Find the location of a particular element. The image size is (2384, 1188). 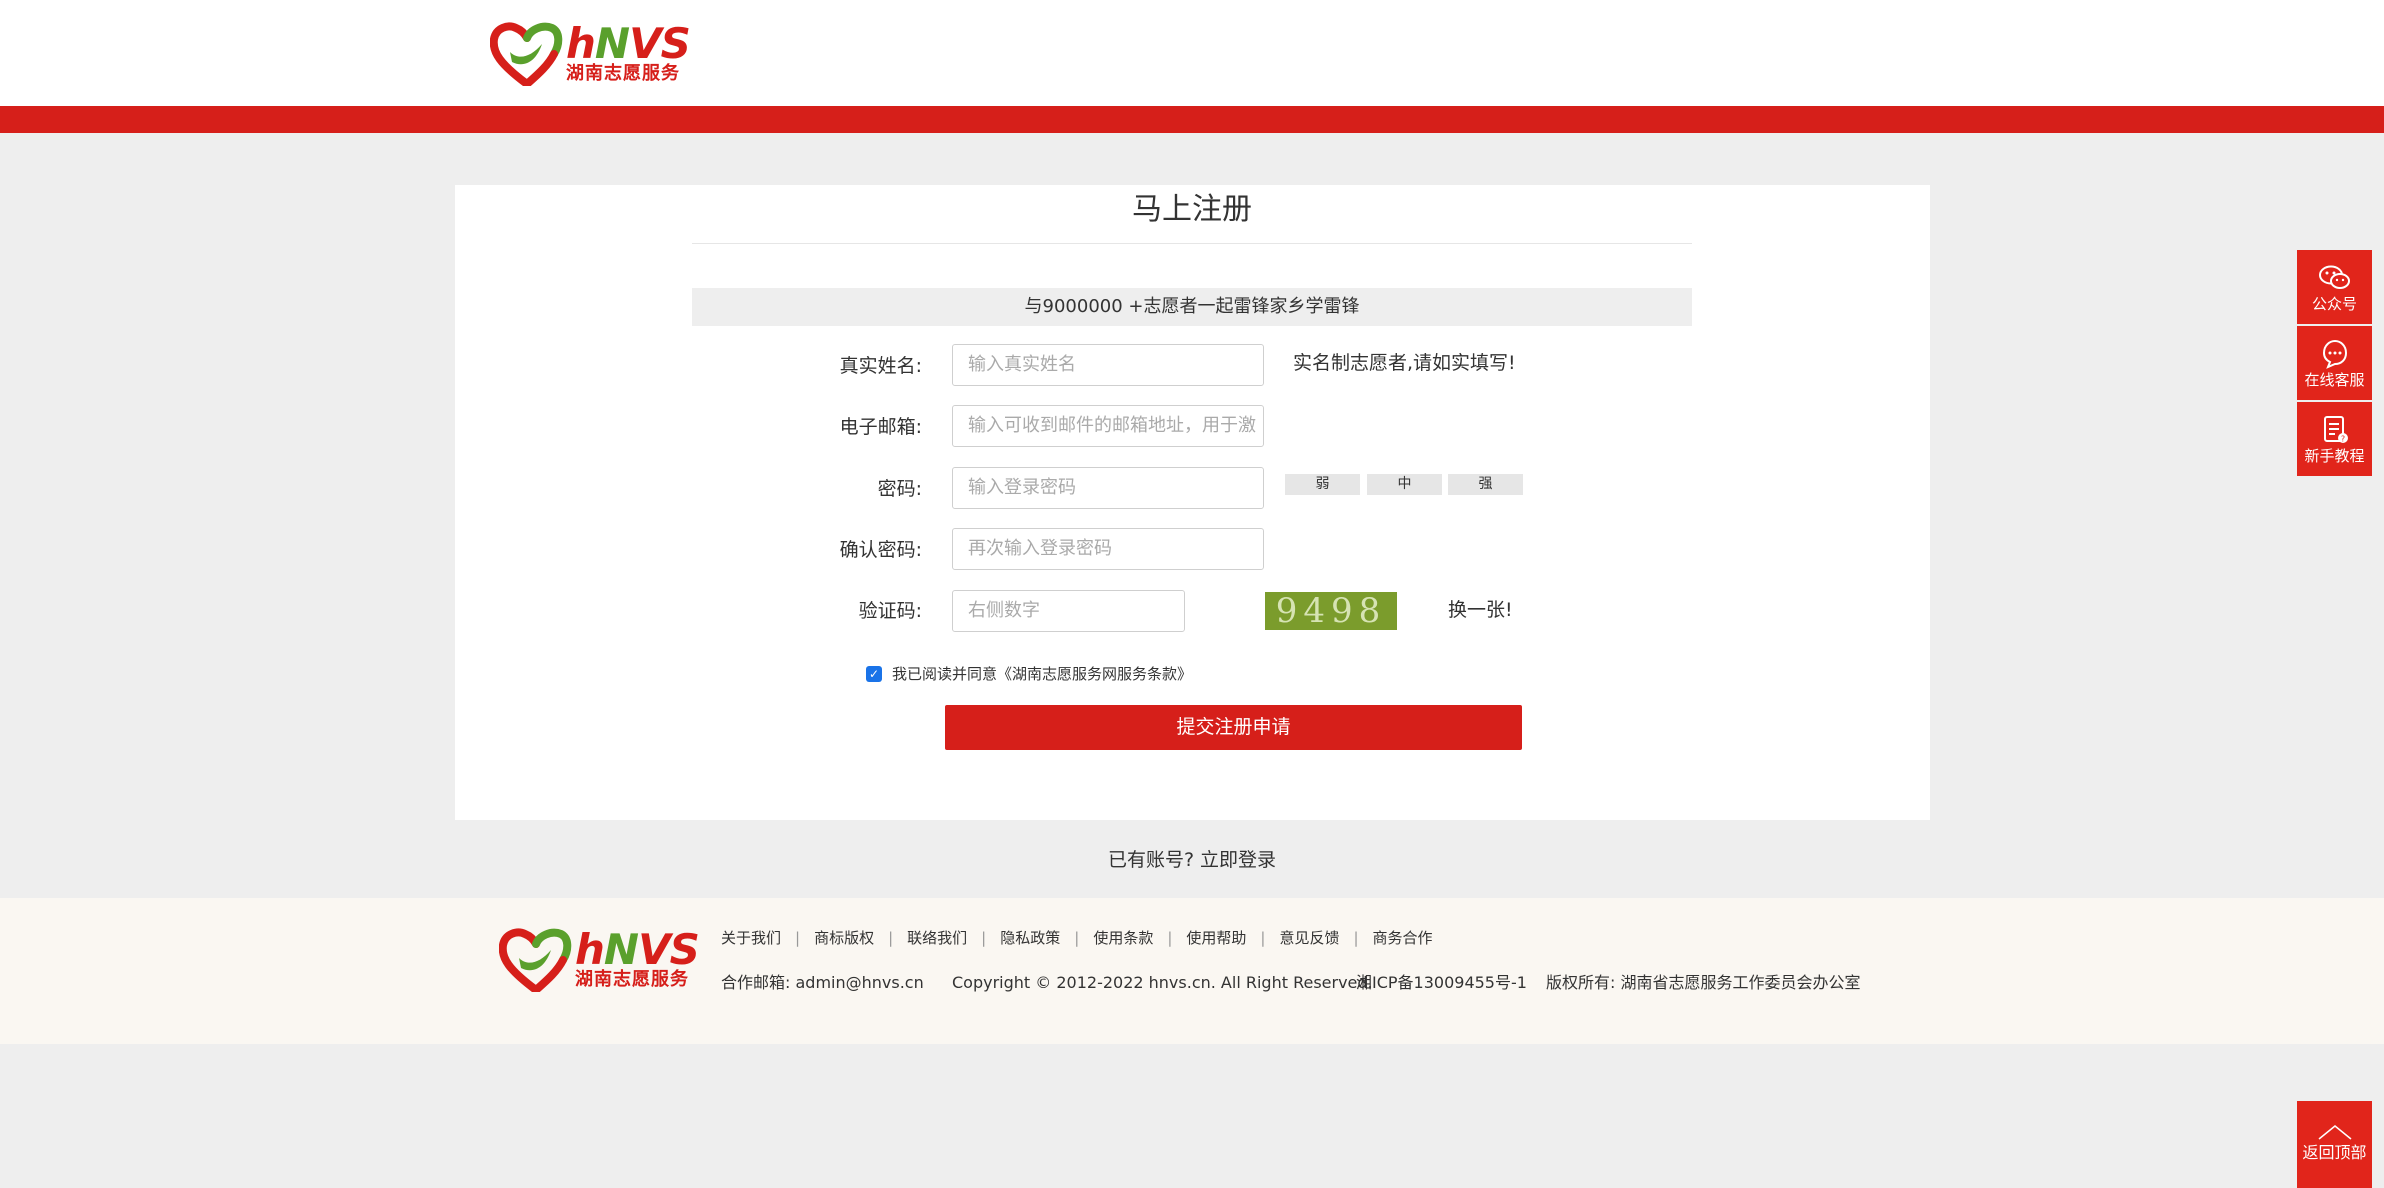

password-label: 密码: is located at coordinates (899, 489).